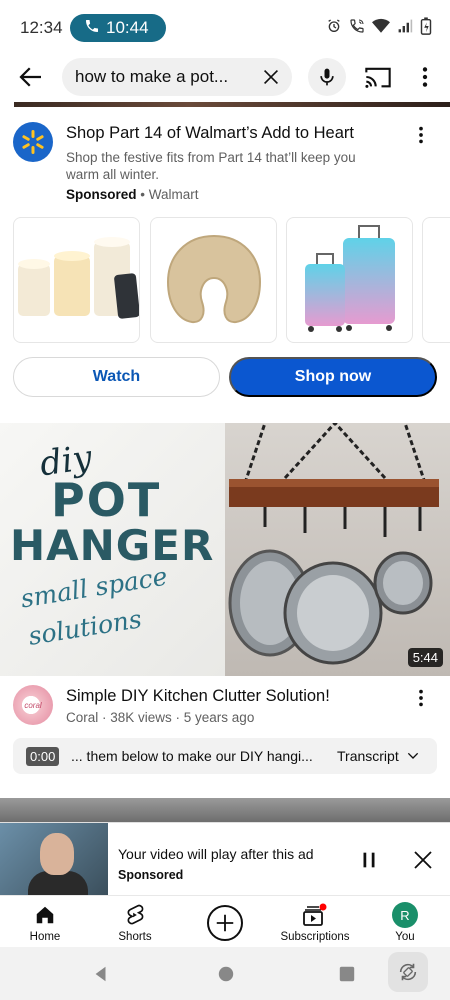 This screenshot has width=450, height=1000. I want to click on led-candles-image, so click(76, 280).